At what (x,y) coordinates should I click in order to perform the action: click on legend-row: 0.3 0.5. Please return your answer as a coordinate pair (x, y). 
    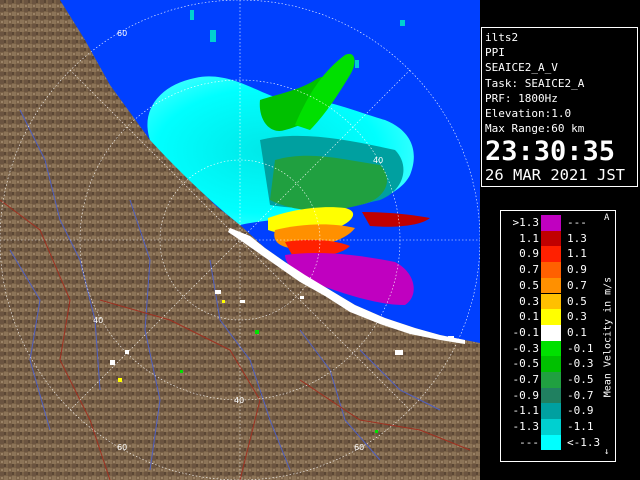
    Looking at the image, I should click on (551, 301).